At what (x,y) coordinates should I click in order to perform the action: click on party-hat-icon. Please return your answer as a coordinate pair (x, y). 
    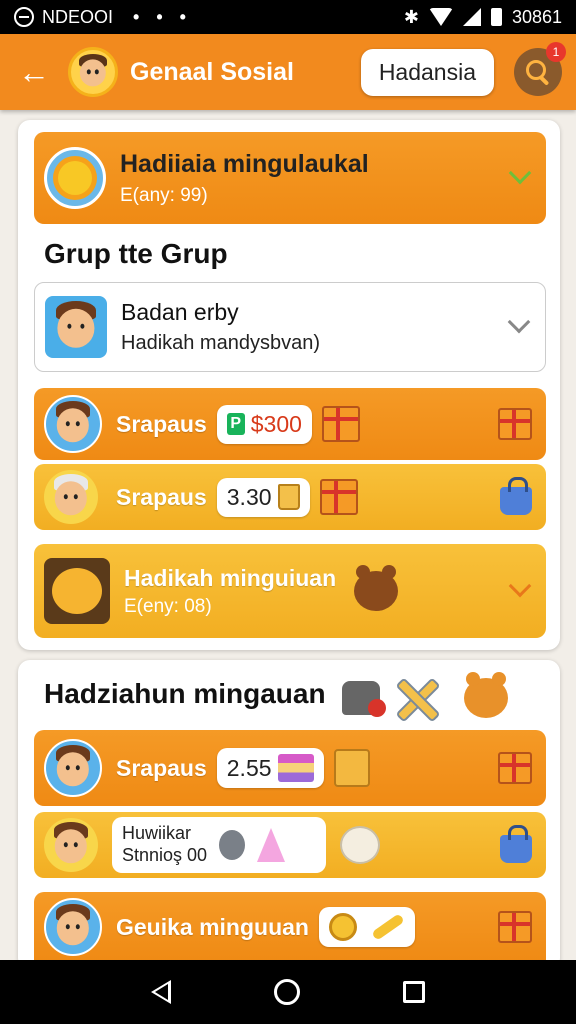
    Looking at the image, I should click on (271, 845).